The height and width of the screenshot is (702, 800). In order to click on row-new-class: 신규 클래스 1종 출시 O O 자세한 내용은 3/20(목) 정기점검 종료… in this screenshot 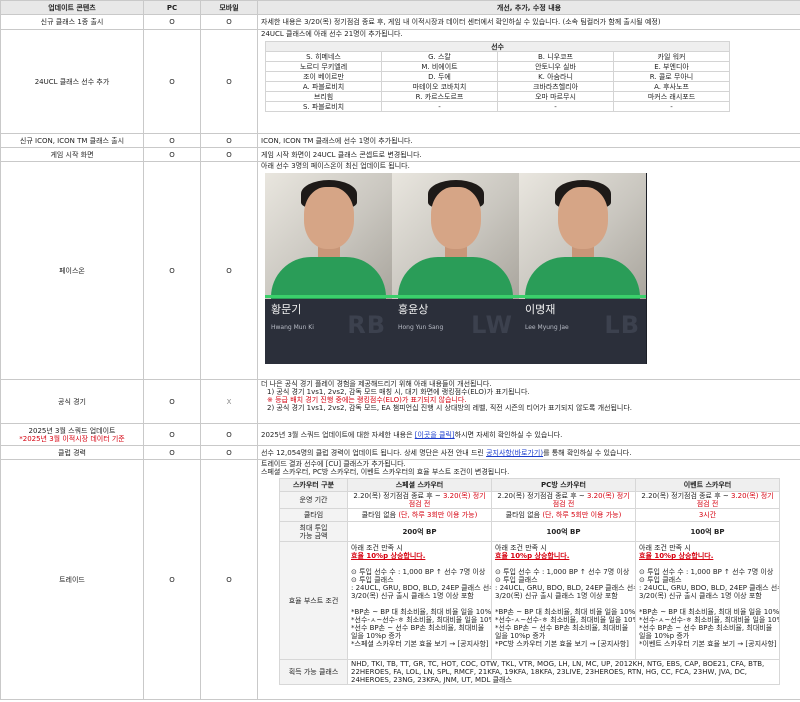, I will do `click(400, 22)`.